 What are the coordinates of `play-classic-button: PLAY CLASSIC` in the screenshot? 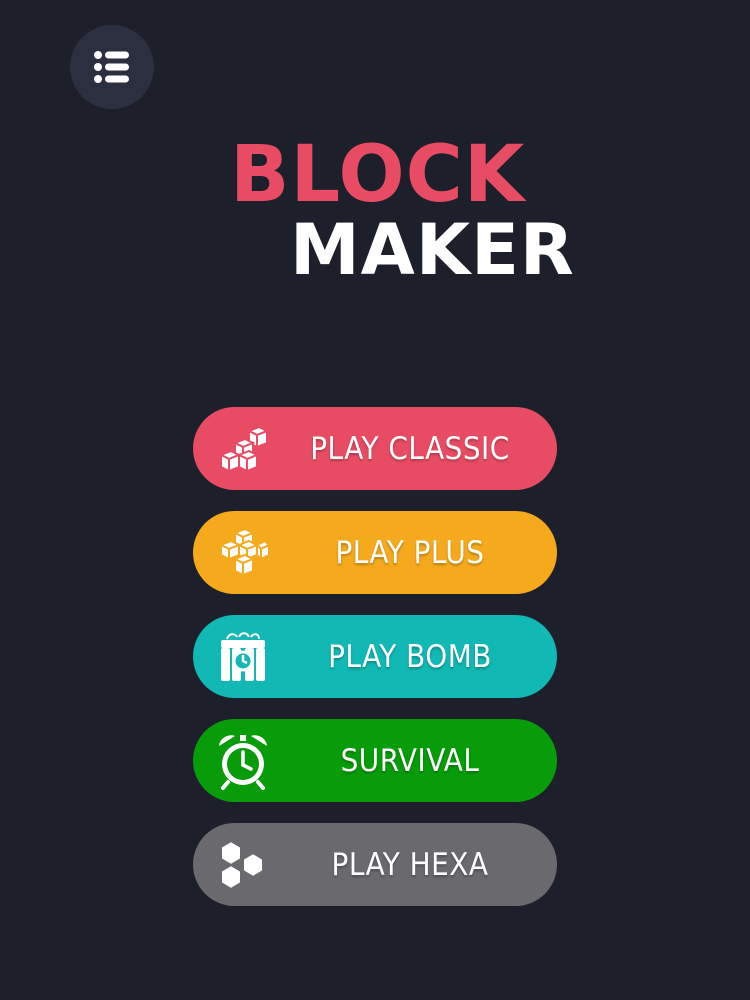 It's located at (375, 448).